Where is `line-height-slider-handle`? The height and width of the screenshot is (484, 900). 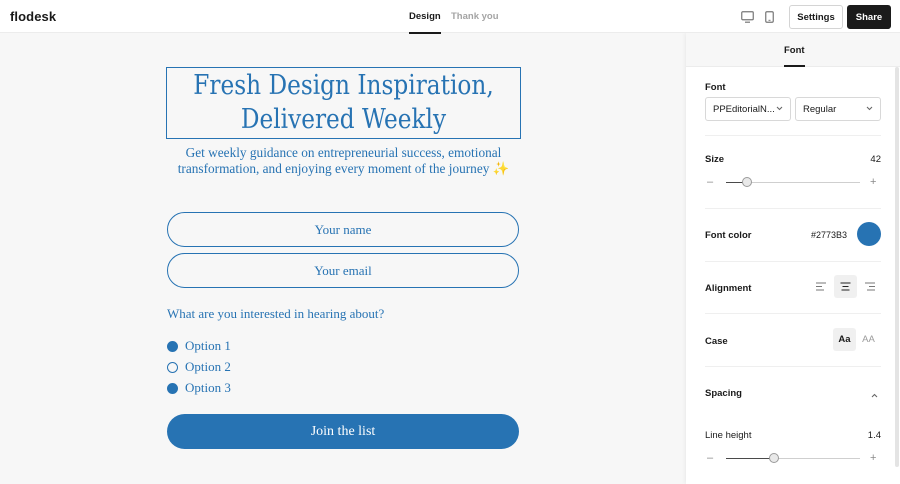
line-height-slider-handle is located at coordinates (774, 458).